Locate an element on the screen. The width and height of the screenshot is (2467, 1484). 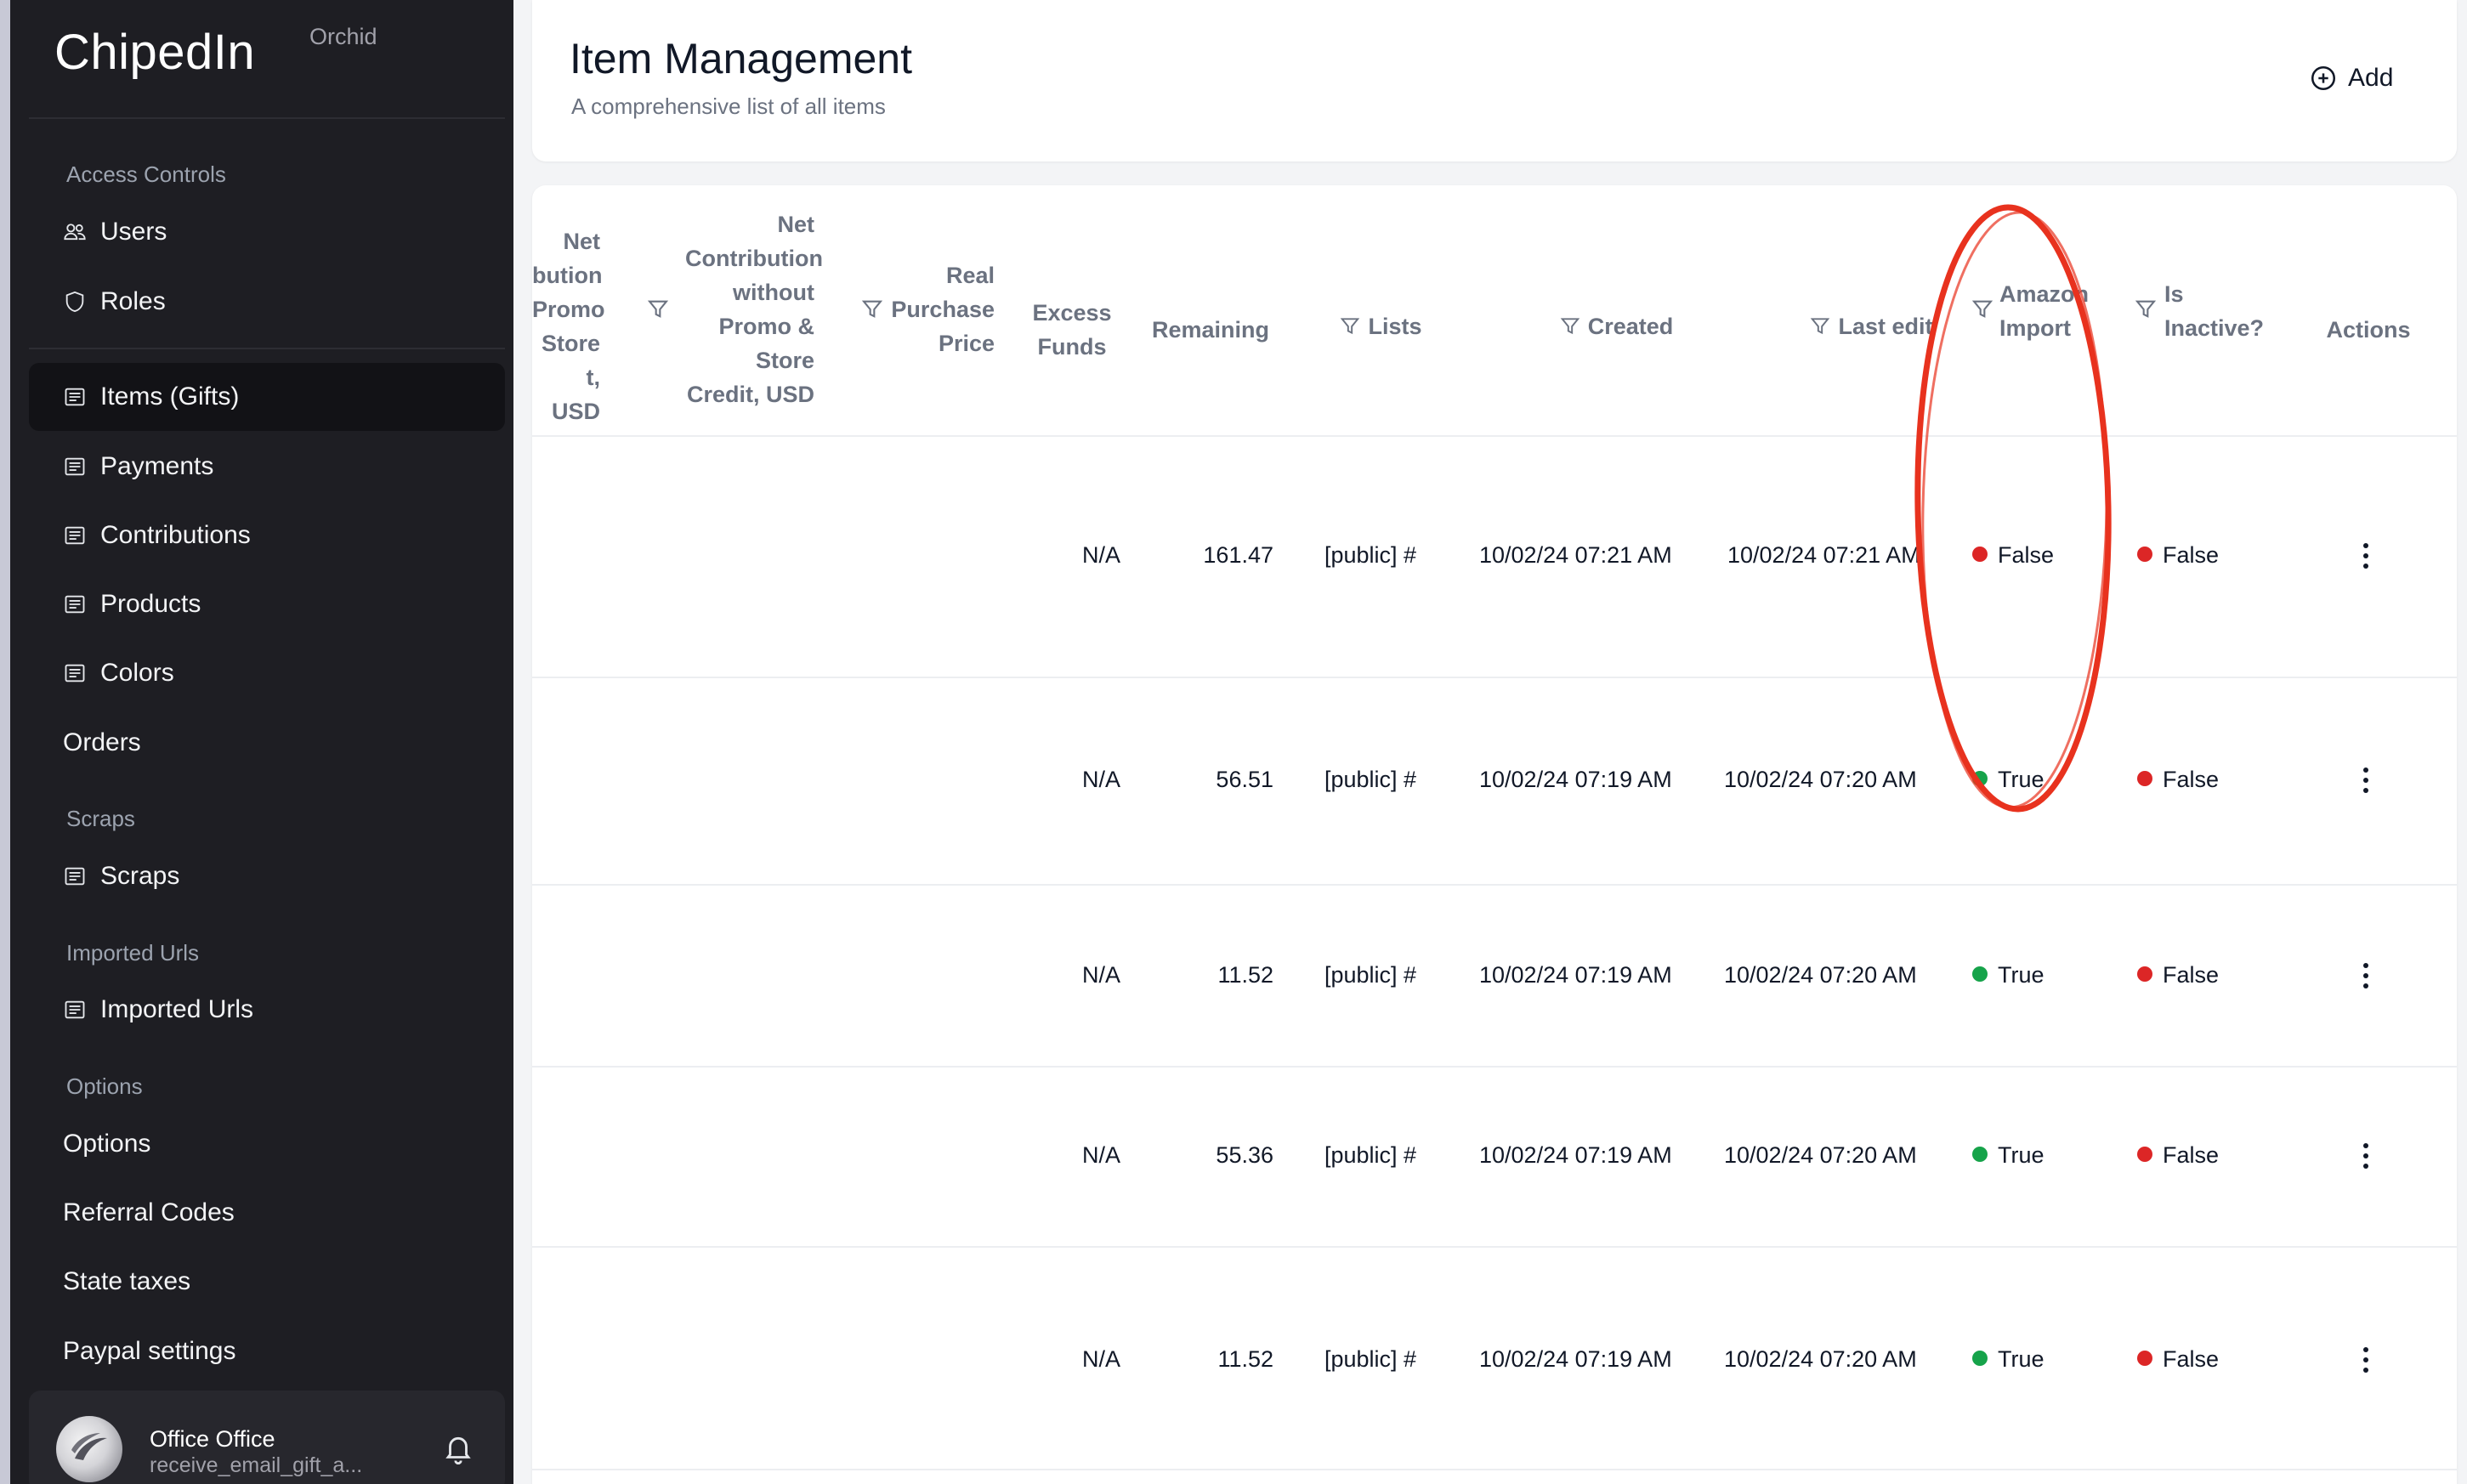
sidebar-item-colors: Colors is located at coordinates (267, 673).